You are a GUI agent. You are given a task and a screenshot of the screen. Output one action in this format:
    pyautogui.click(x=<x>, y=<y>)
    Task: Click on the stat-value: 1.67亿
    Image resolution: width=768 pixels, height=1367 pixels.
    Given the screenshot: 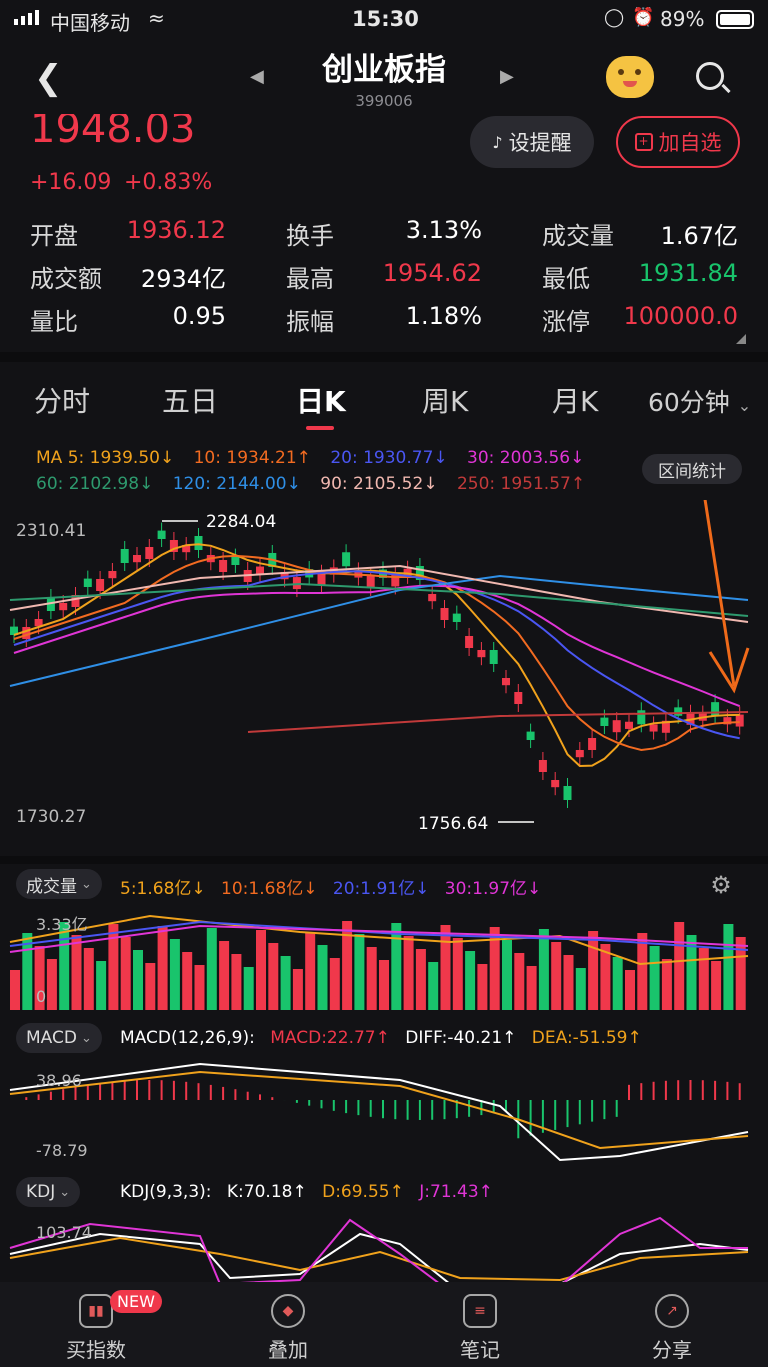 What is the action you would take?
    pyautogui.click(x=699, y=236)
    